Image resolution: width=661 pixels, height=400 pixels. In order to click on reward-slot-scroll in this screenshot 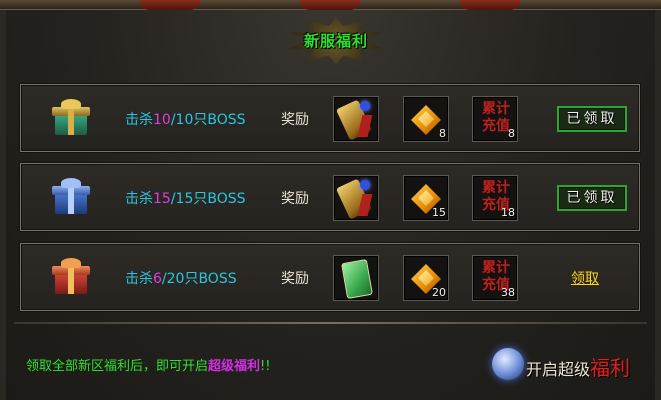, I will do `click(356, 278)`.